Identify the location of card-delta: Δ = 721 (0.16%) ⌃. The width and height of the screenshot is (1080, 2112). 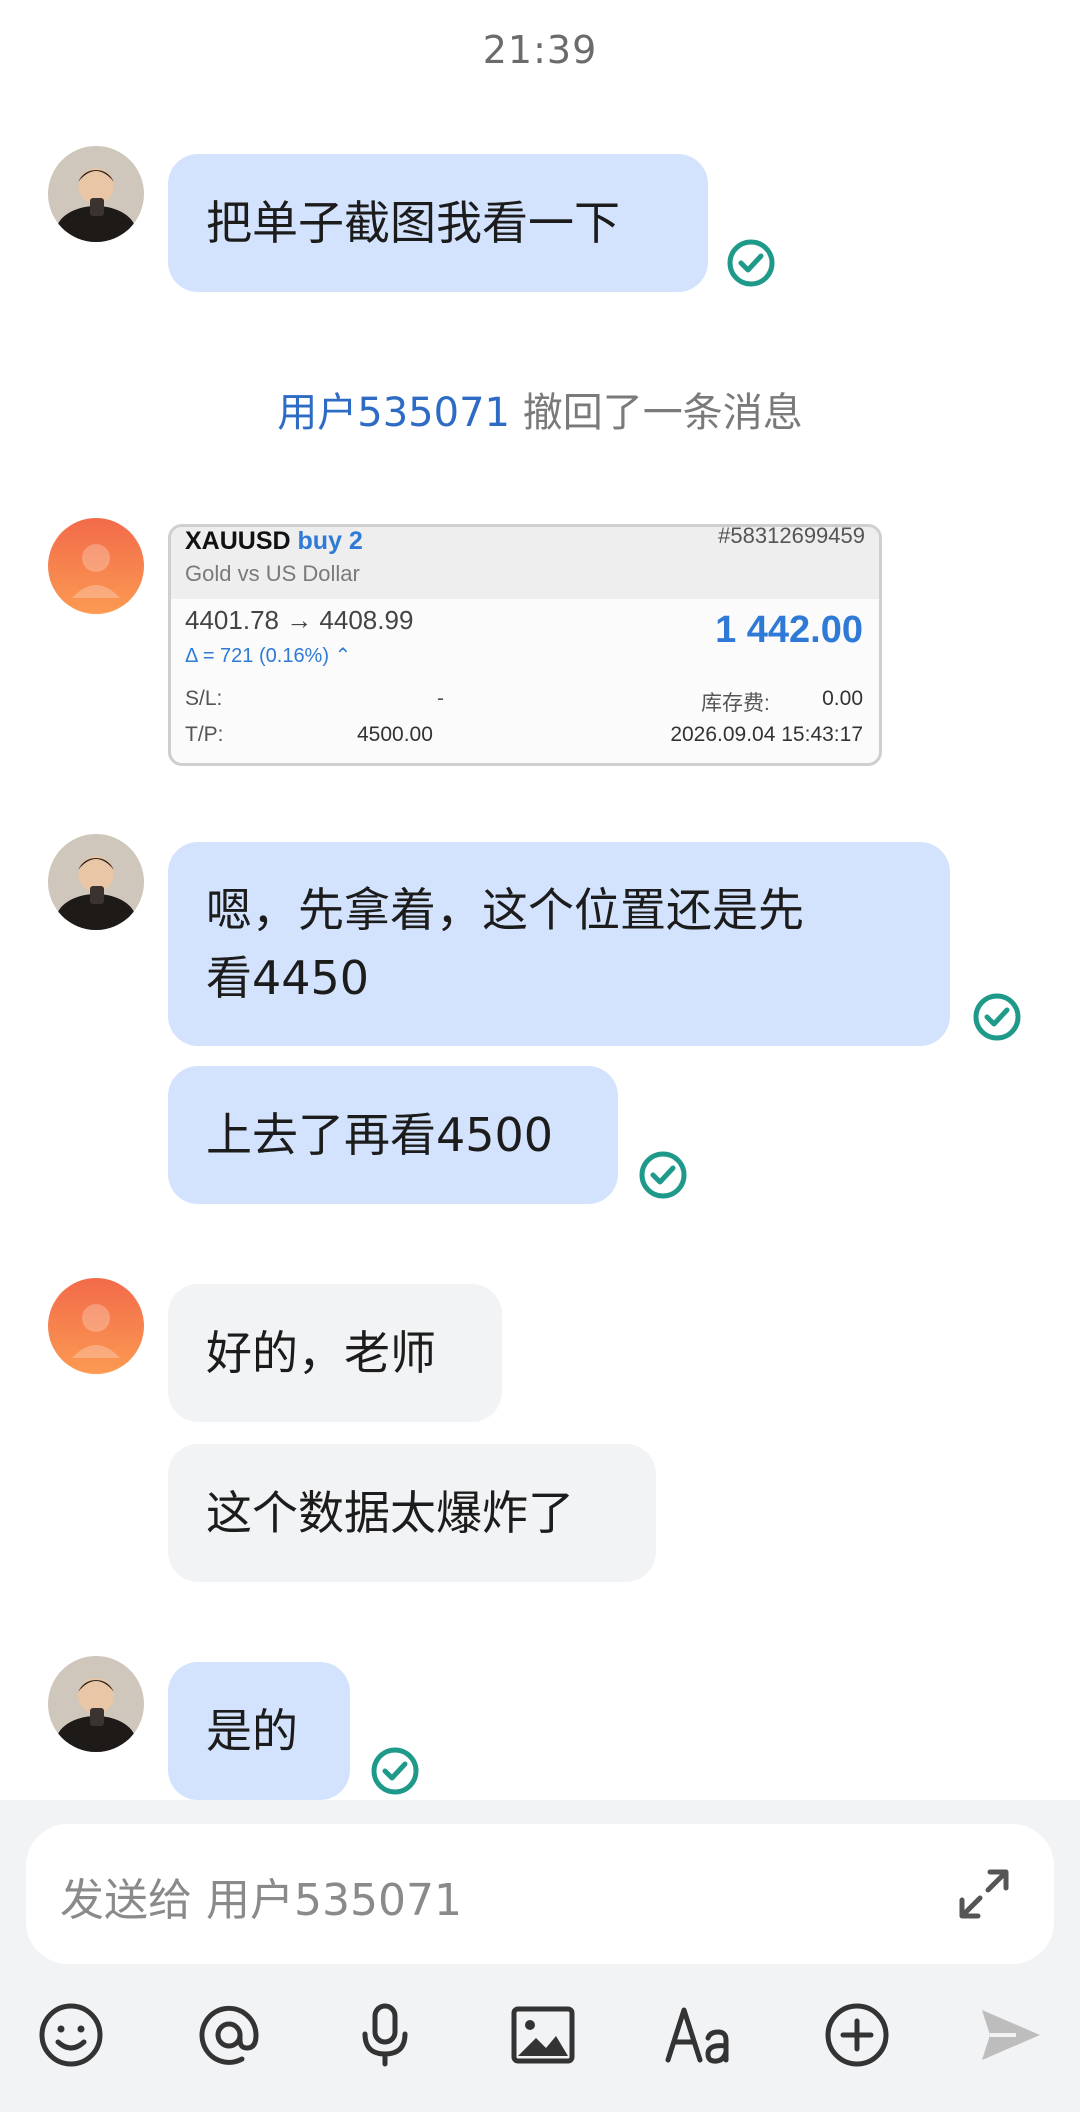
(268, 656).